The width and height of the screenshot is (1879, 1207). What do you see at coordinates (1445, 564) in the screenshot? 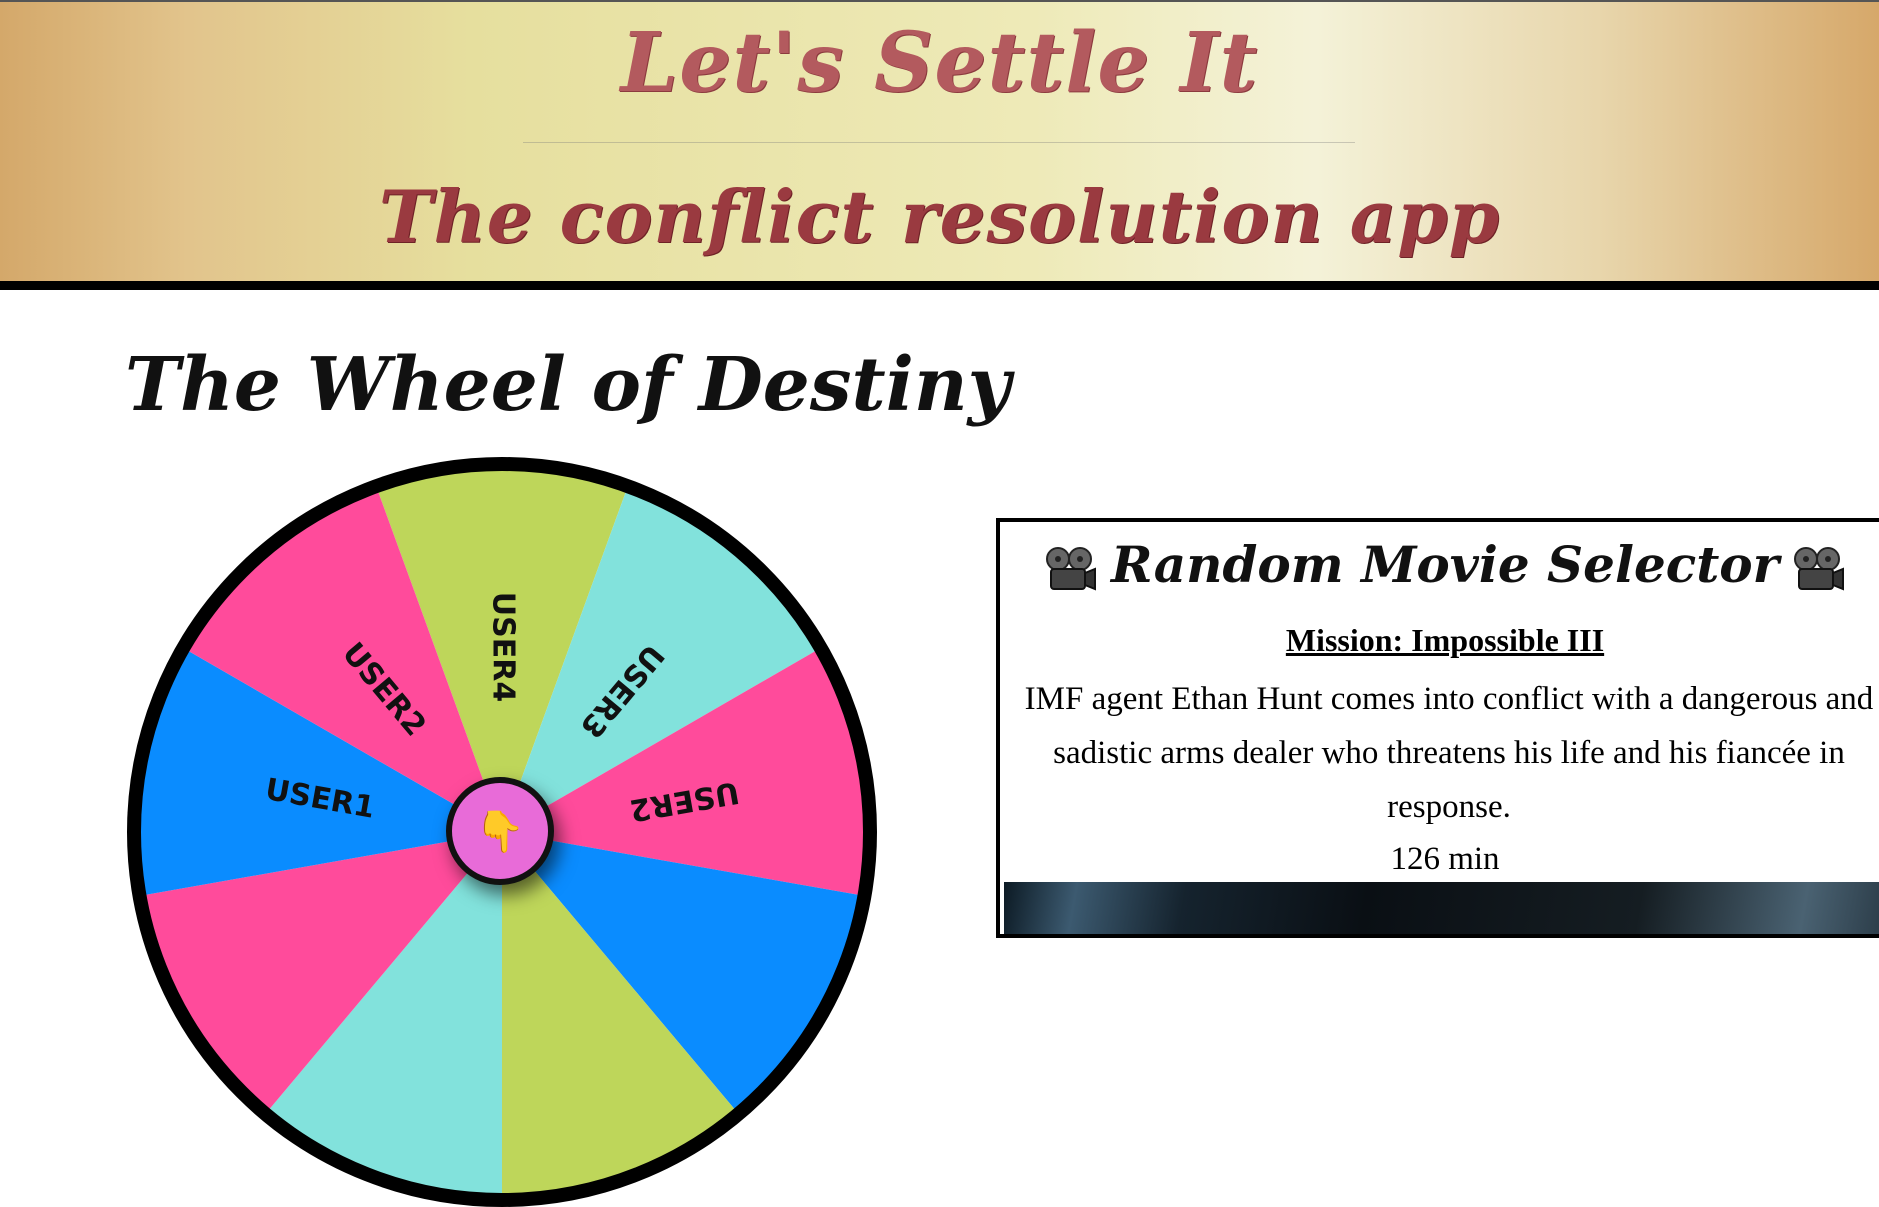
I see `movie-heading-text: Random Movie Selector` at bounding box center [1445, 564].